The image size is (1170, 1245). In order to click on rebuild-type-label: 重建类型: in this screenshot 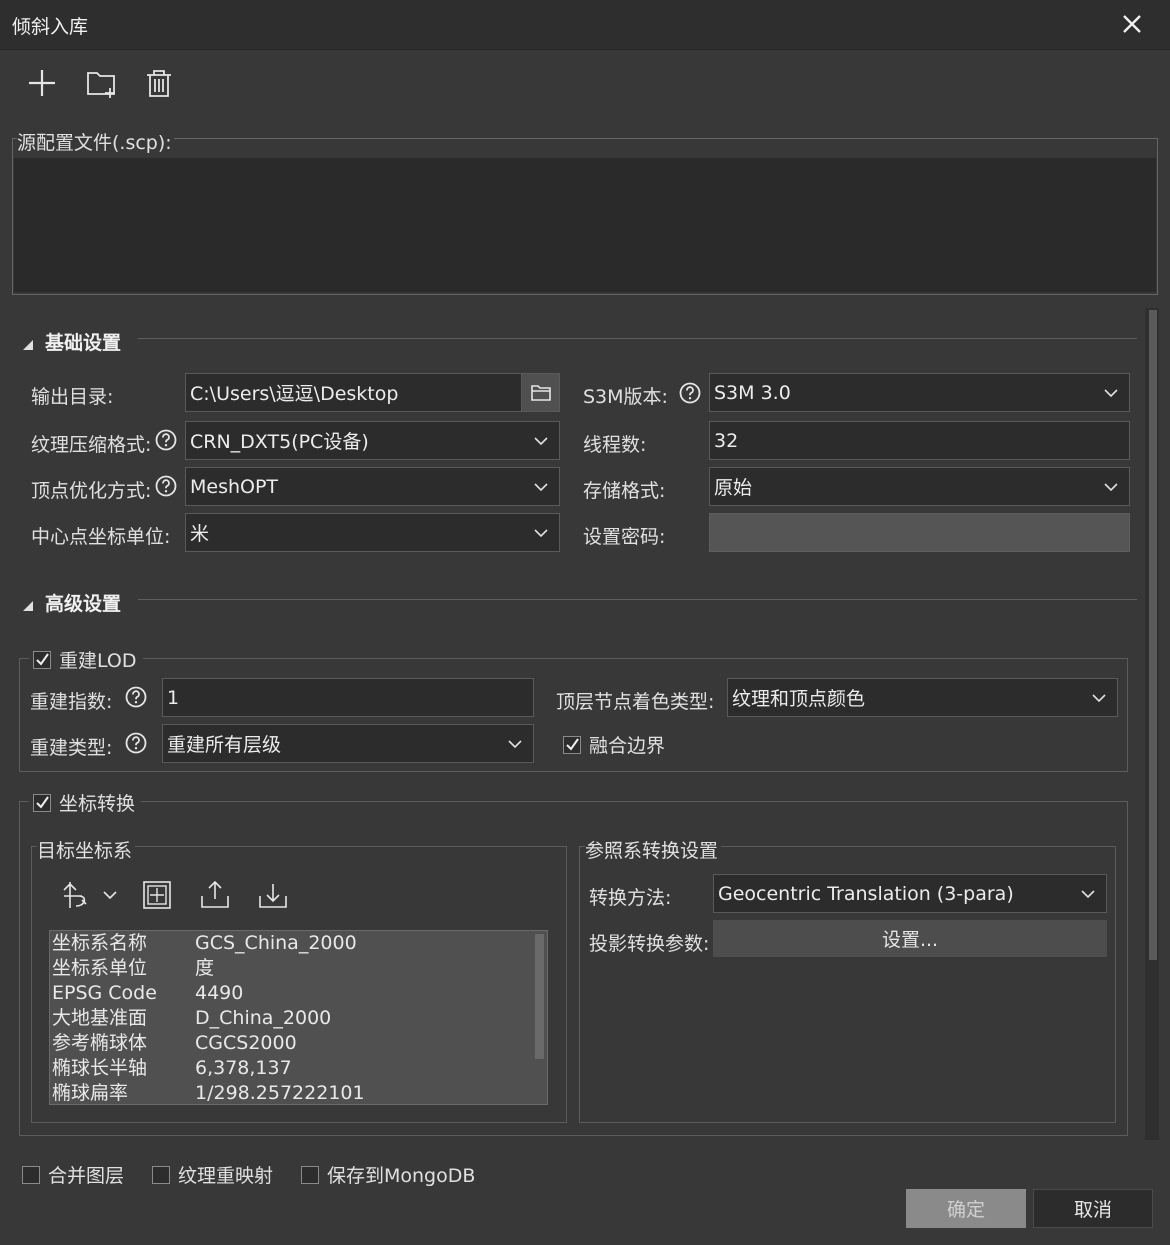, I will do `click(71, 748)`.